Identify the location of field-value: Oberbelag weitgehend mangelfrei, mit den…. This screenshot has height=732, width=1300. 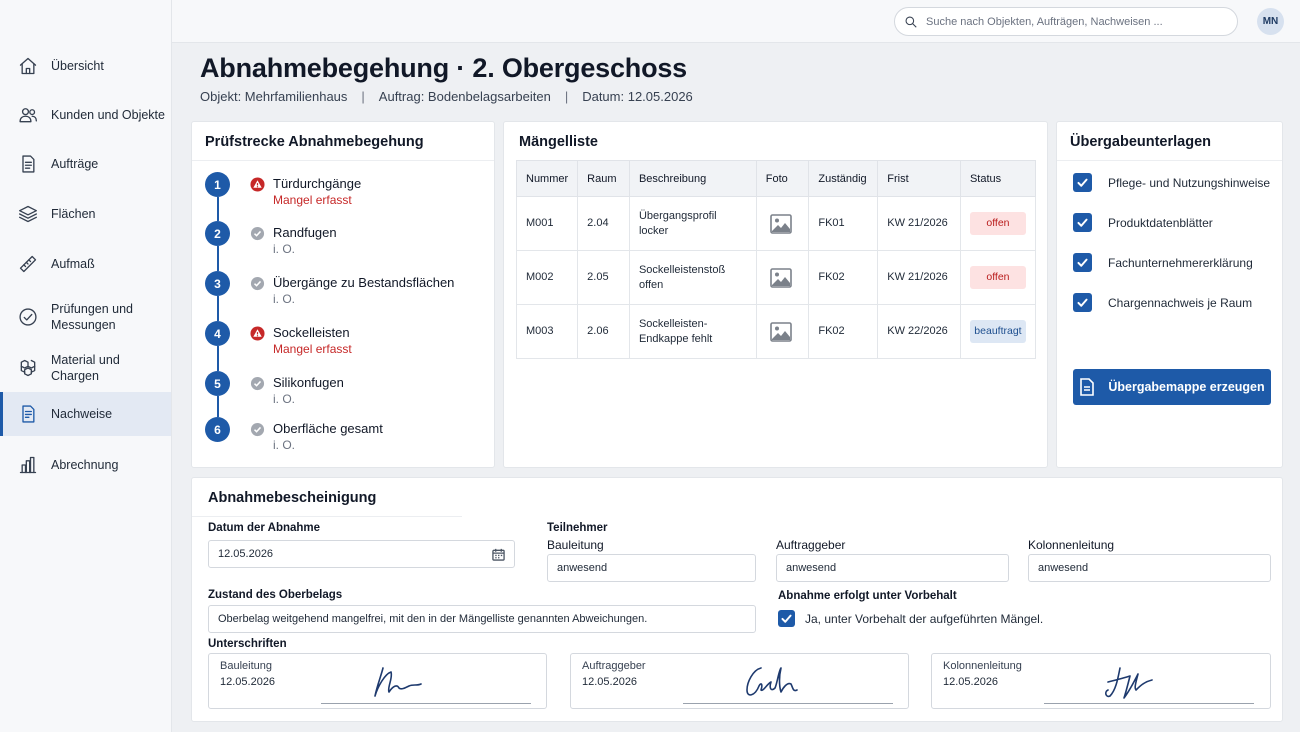
(433, 619).